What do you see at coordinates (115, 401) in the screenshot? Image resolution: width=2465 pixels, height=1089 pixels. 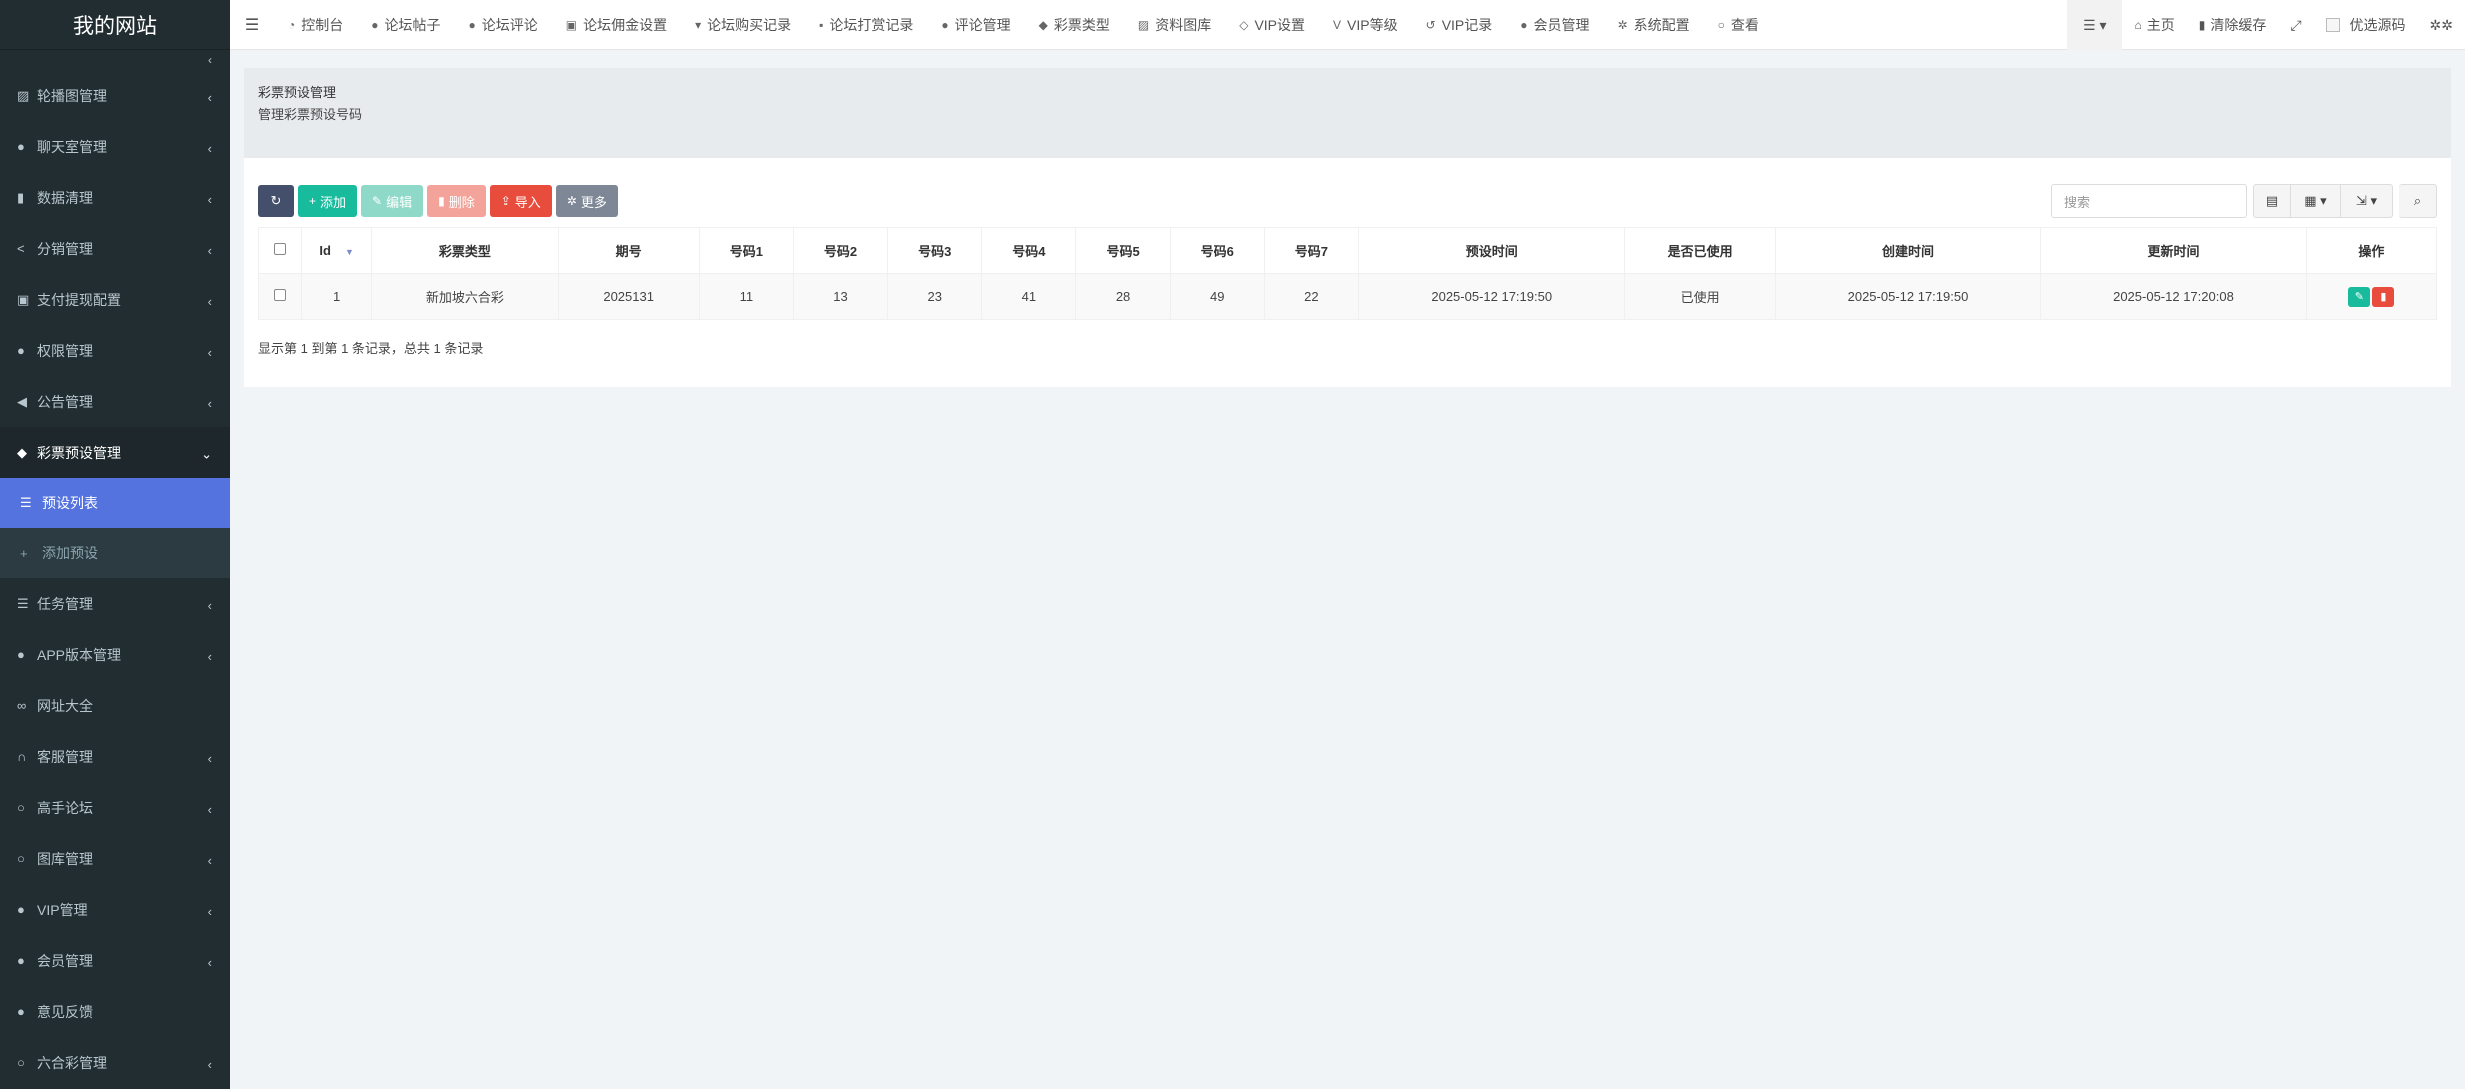 I see `sidebar-item: ◀ 公告管理 ‹` at bounding box center [115, 401].